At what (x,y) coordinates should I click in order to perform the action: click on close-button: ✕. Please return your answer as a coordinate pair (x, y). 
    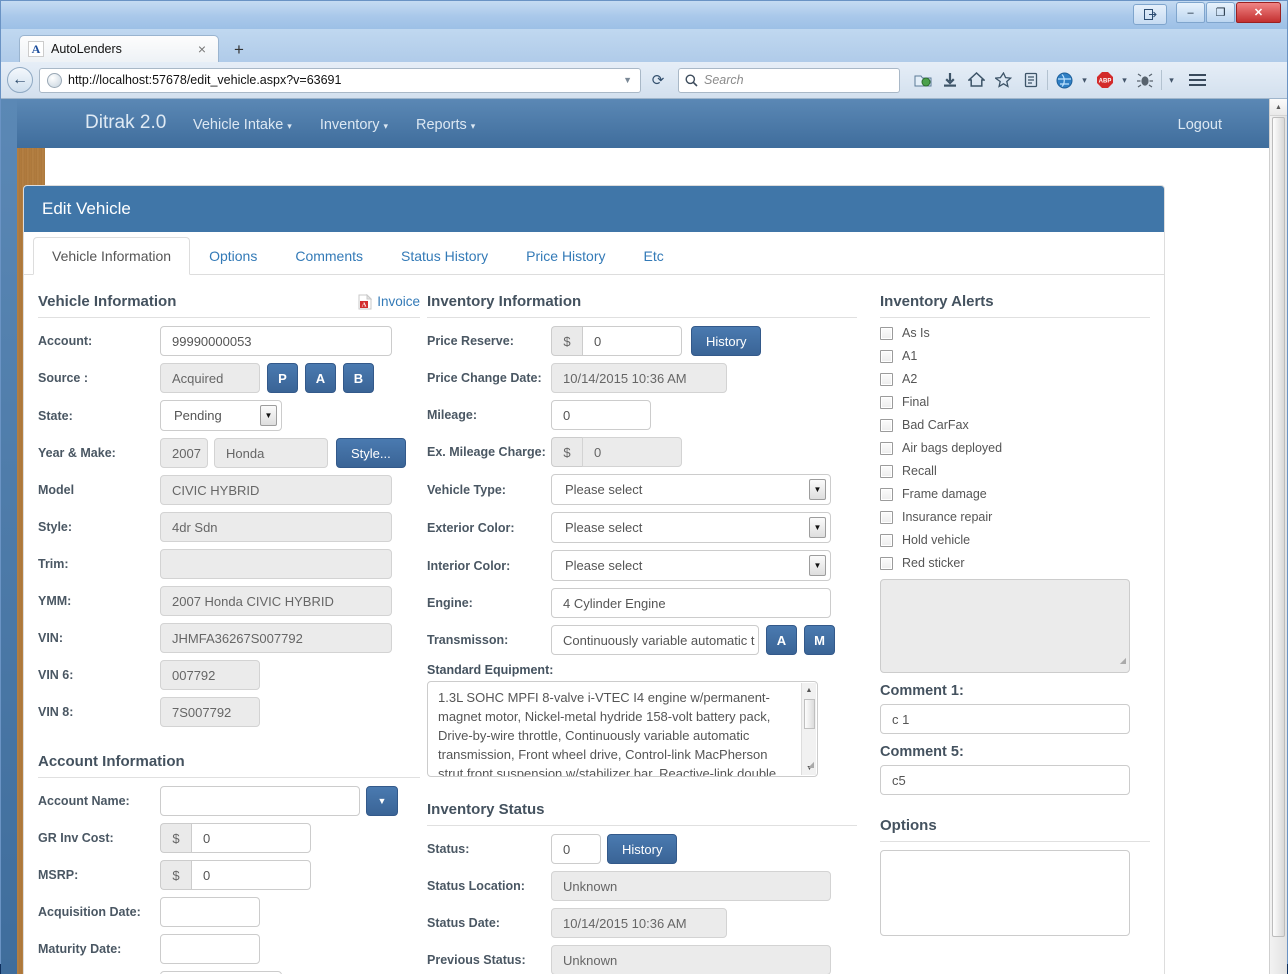
    Looking at the image, I should click on (1258, 12).